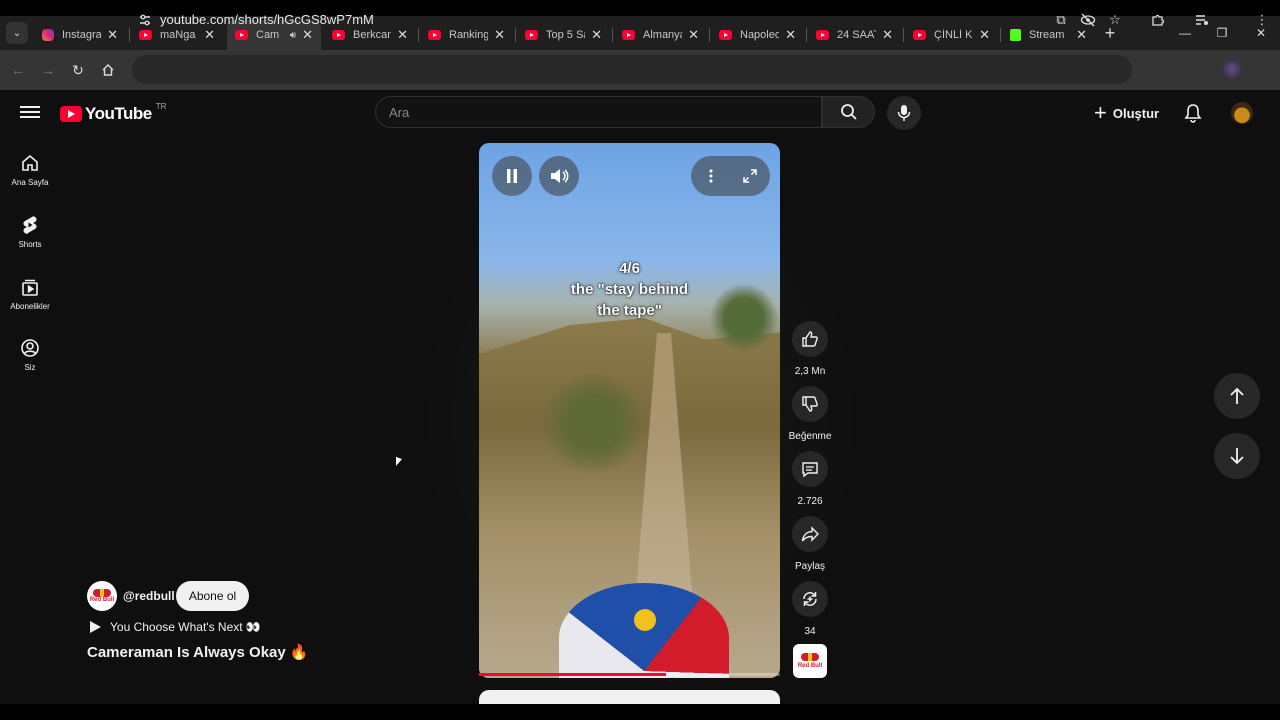 The width and height of the screenshot is (1280, 720). I want to click on media-control-icon, so click(1202, 20).